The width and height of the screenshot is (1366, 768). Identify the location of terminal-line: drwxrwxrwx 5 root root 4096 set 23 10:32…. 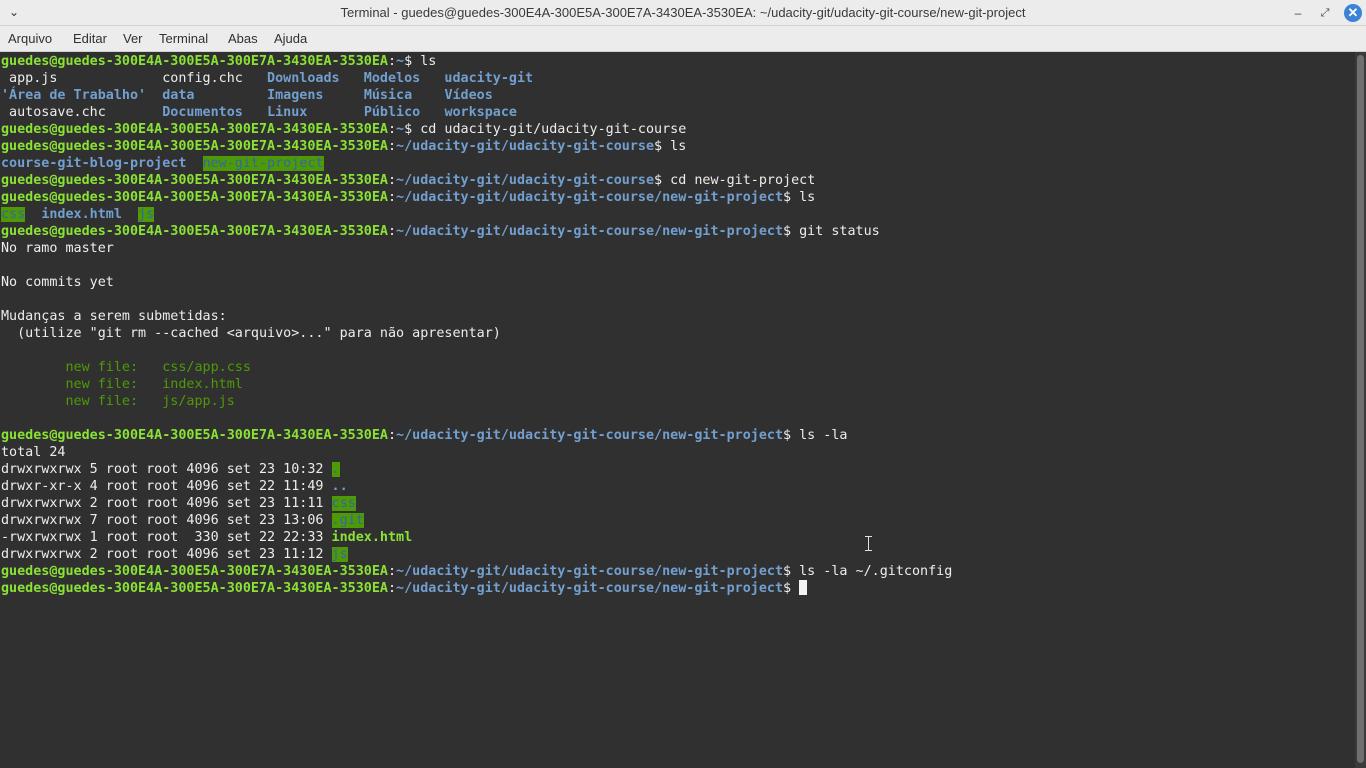
(170, 469).